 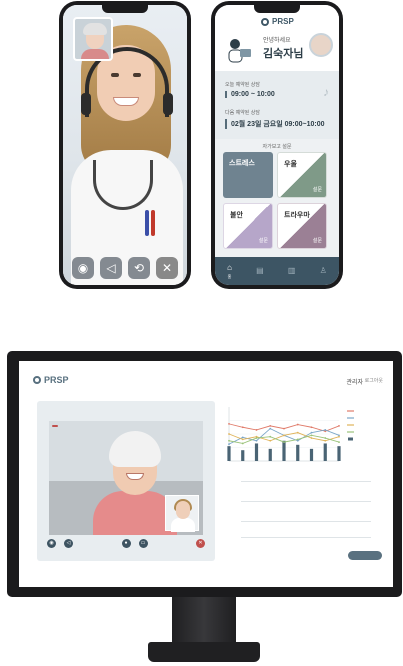 I want to click on nav-calendar: ▤, so click(x=260, y=271).